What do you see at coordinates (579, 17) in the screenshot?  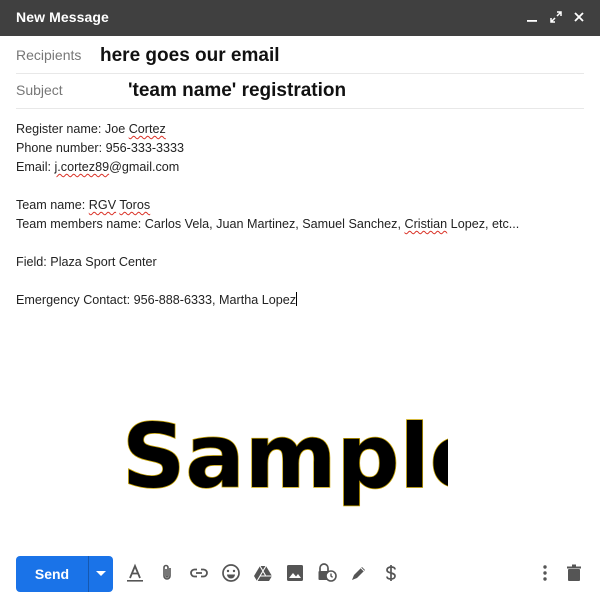 I see `close-icon` at bounding box center [579, 17].